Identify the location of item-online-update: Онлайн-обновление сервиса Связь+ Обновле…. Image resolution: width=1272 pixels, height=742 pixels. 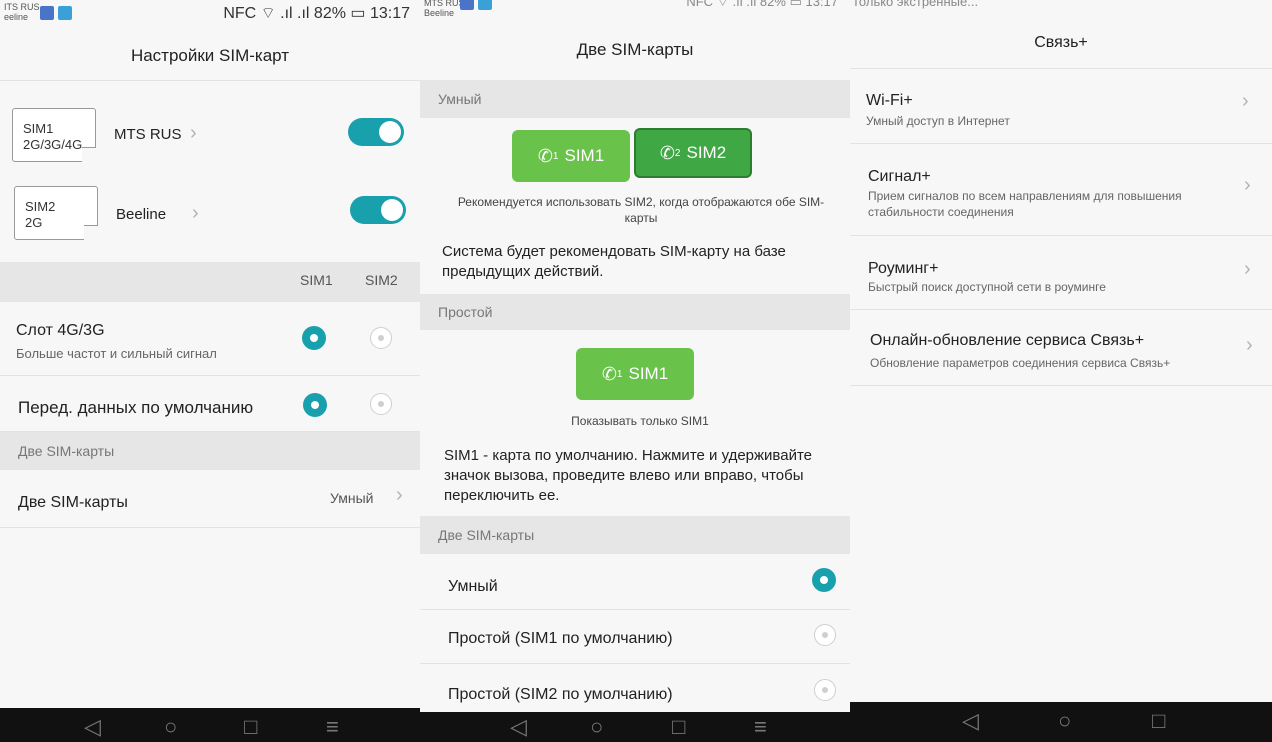
(1061, 348).